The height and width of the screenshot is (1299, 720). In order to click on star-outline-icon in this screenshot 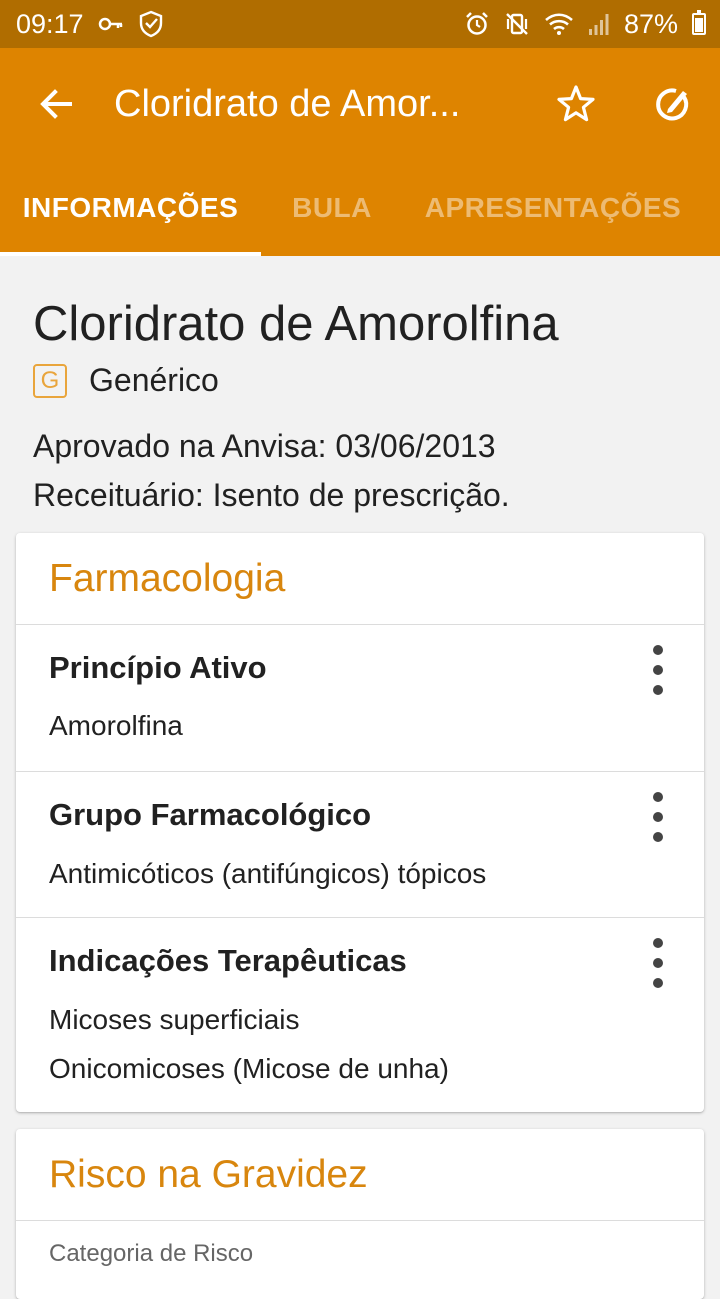, I will do `click(576, 103)`.